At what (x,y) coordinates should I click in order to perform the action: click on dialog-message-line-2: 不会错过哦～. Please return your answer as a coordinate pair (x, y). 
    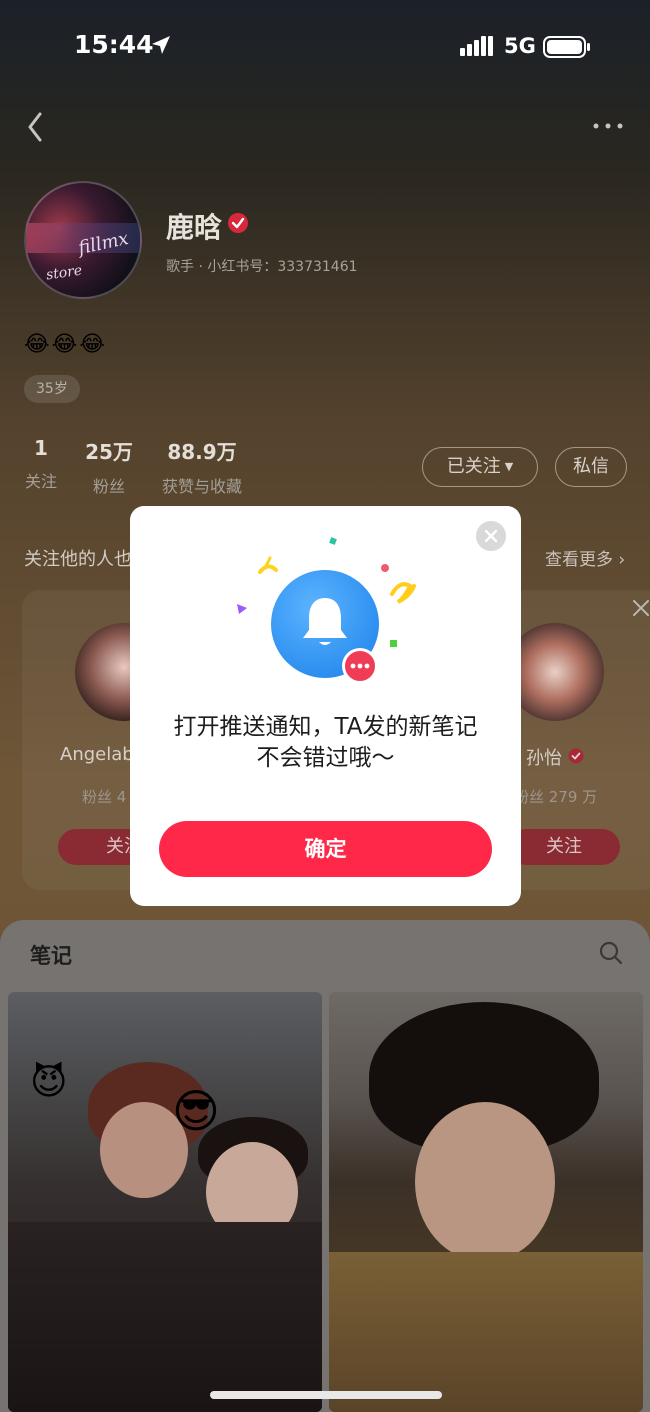
    Looking at the image, I should click on (325, 758).